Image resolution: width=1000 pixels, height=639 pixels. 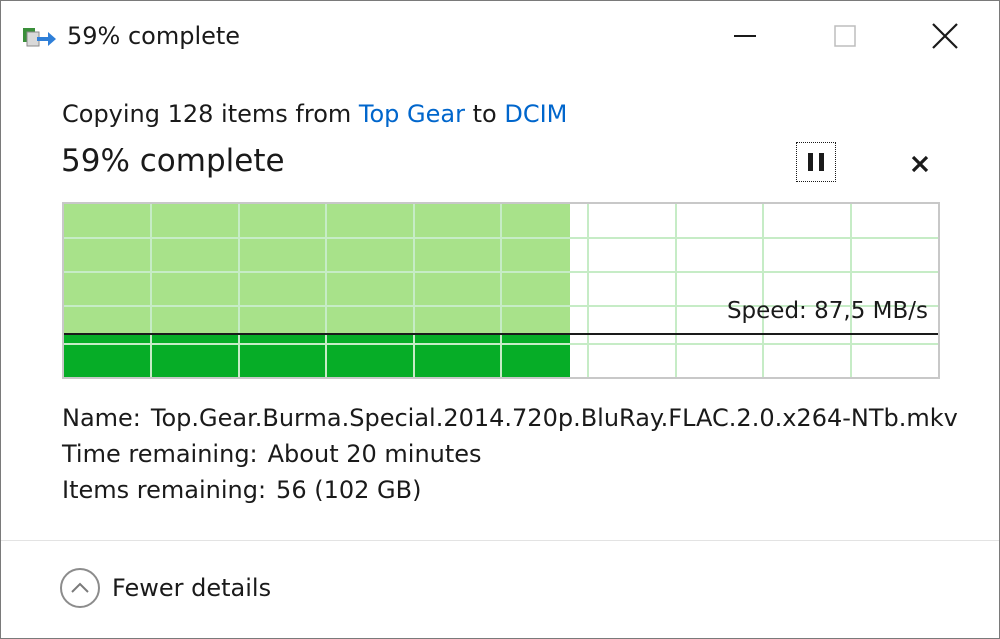 I want to click on cancel-x-icon, so click(x=920, y=164).